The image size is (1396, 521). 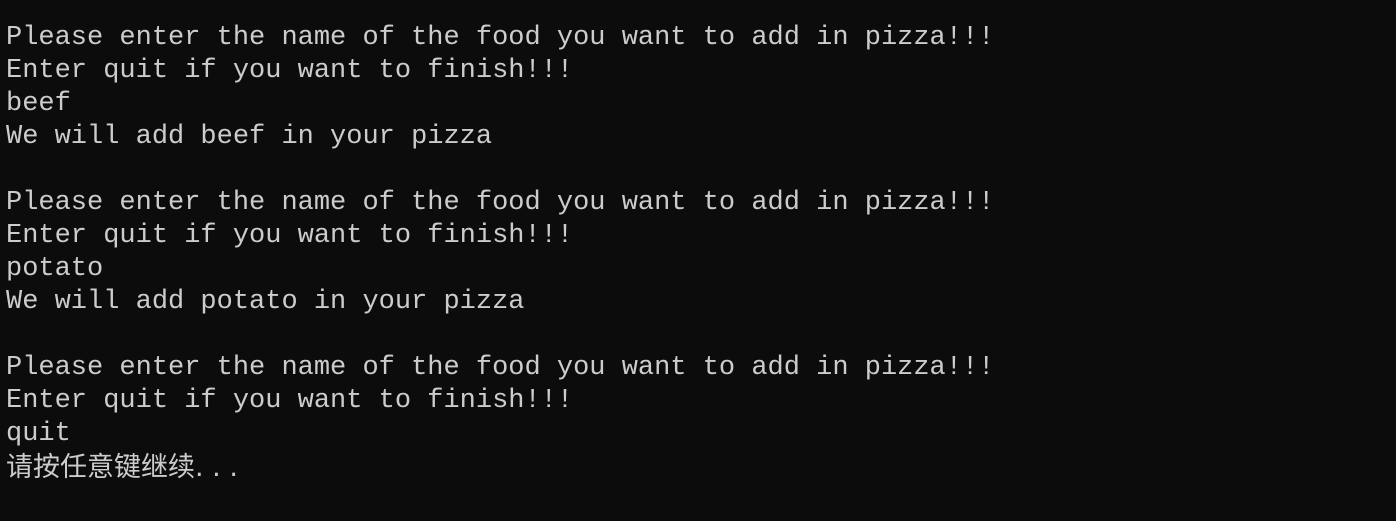 I want to click on console-line-response: We will add beef in your pizza, so click(x=249, y=137).